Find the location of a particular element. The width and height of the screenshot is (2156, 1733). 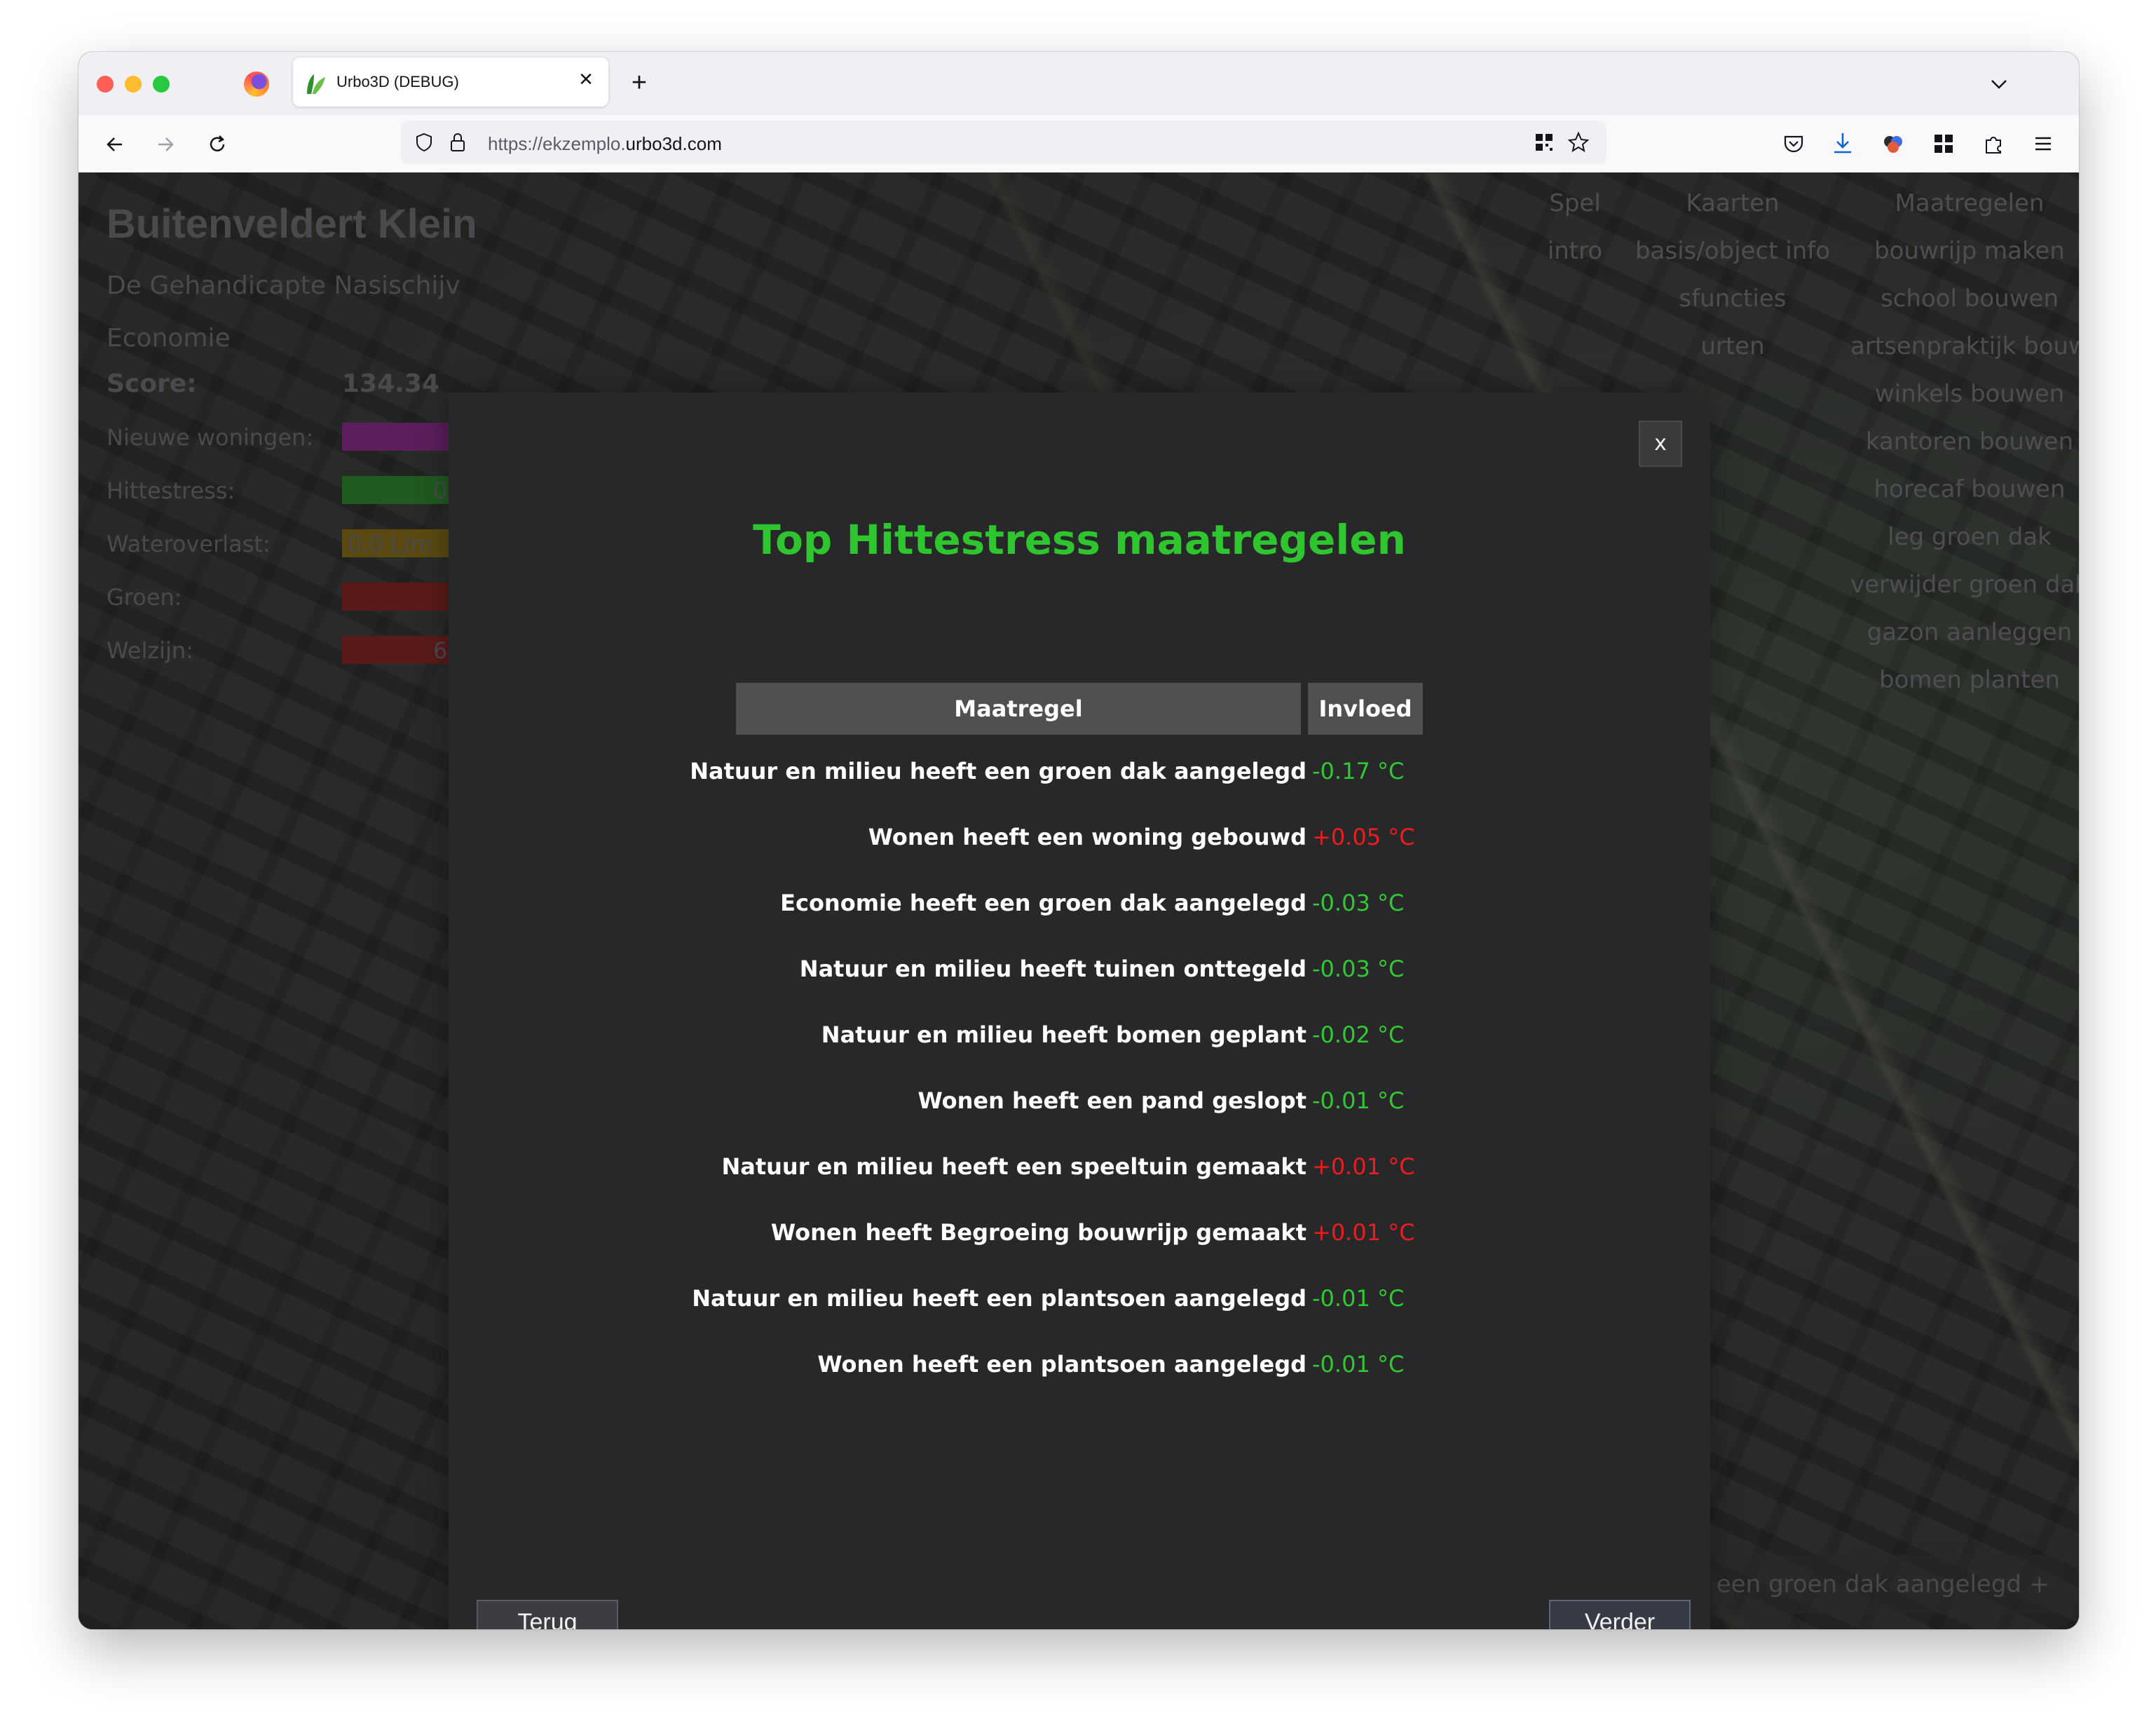

download-icon is located at coordinates (1843, 143).